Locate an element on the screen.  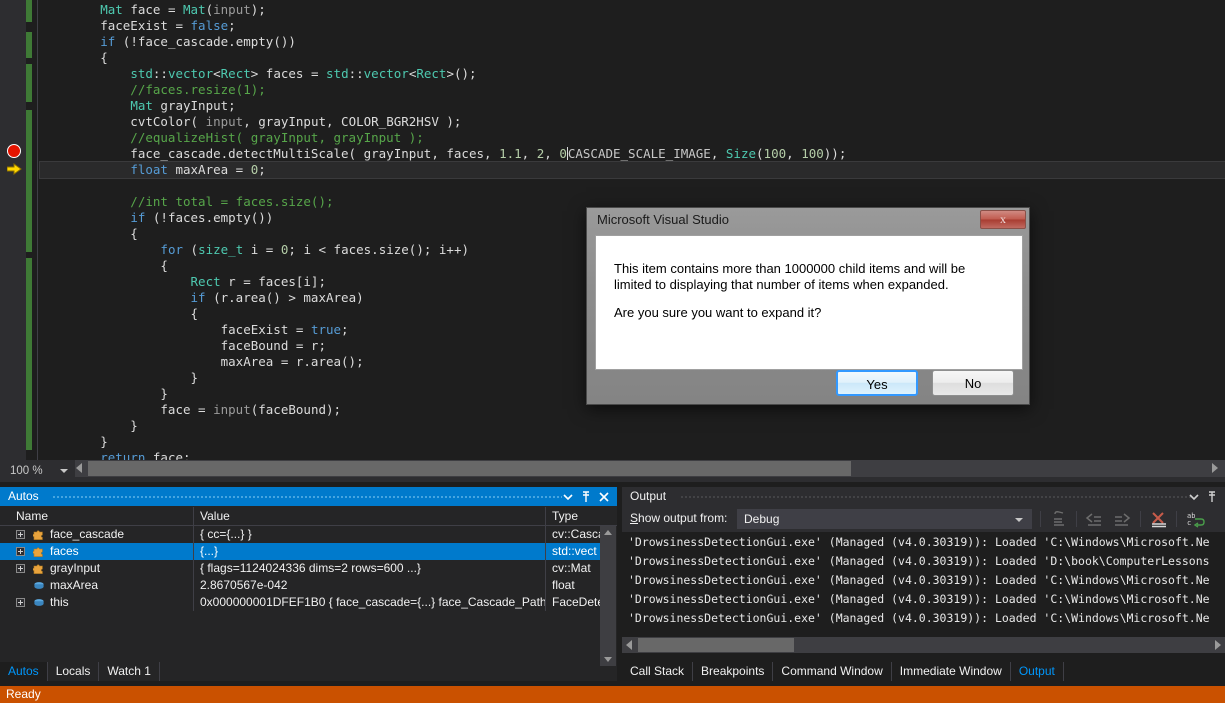
code-token: grayInput; is located at coordinates (194, 105).